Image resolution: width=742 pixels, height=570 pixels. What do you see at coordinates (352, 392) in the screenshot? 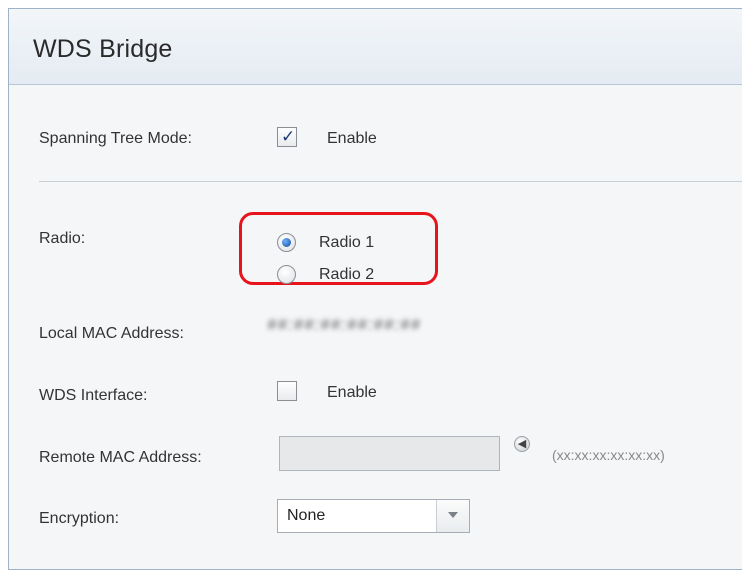
I see `wds-interface-enable-label: Enable` at bounding box center [352, 392].